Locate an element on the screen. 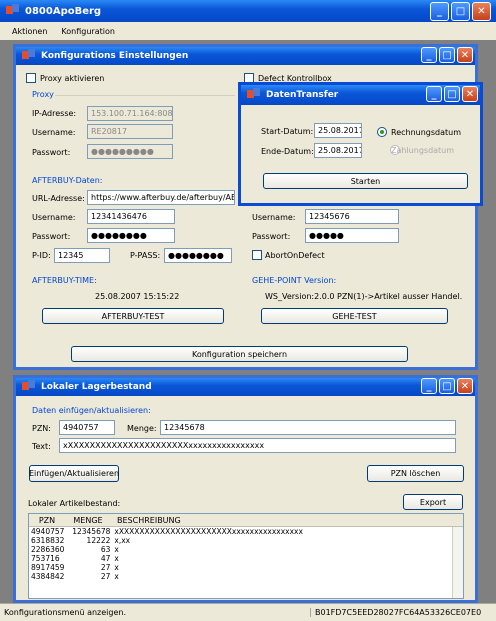 This screenshot has width=496, height=621. cell-menge: 47 is located at coordinates (105, 558).